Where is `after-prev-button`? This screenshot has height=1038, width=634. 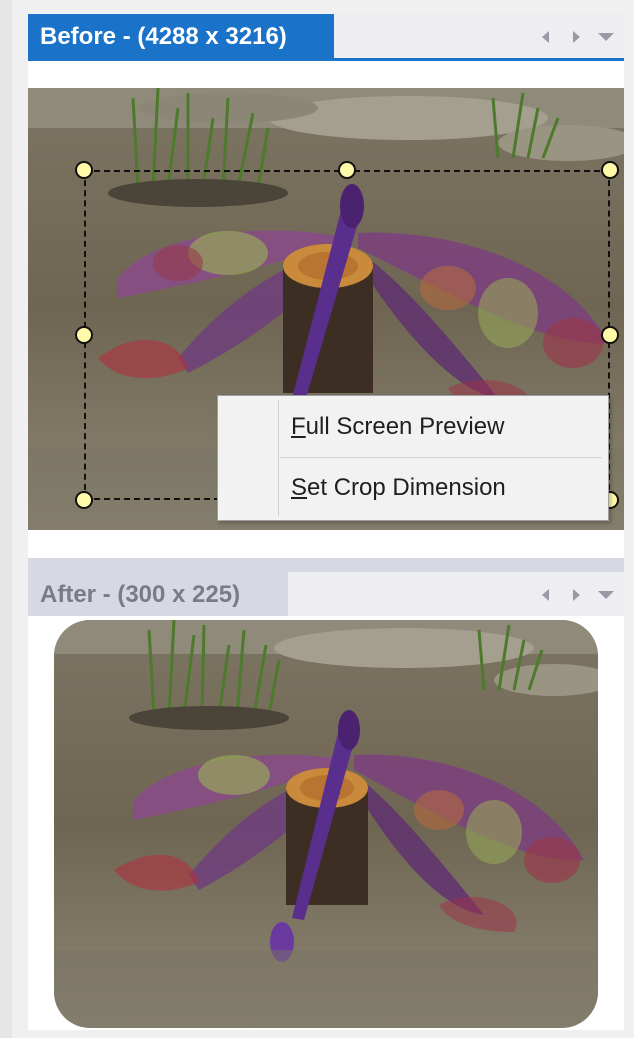 after-prev-button is located at coordinates (546, 595).